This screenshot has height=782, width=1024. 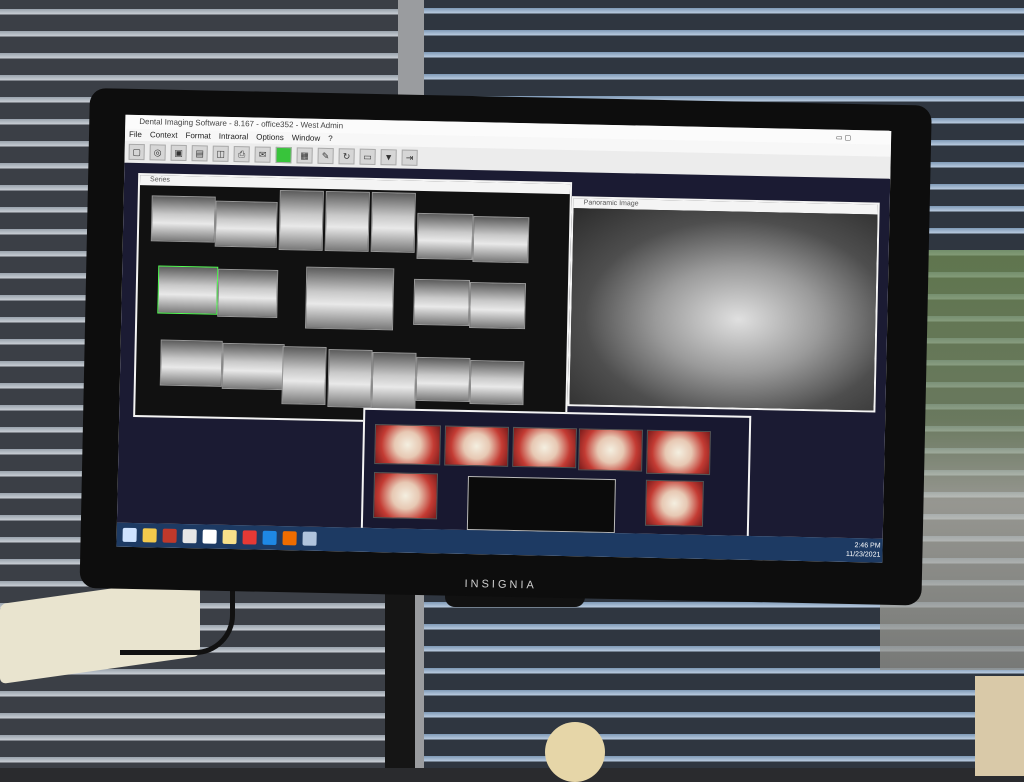 I want to click on capture-icon: ▣, so click(x=178, y=153).